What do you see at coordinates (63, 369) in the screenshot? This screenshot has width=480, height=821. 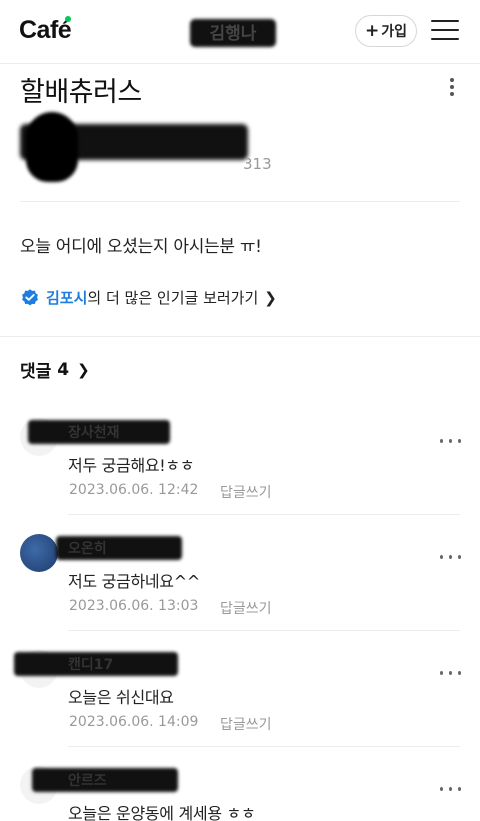 I see `comment-count: 4` at bounding box center [63, 369].